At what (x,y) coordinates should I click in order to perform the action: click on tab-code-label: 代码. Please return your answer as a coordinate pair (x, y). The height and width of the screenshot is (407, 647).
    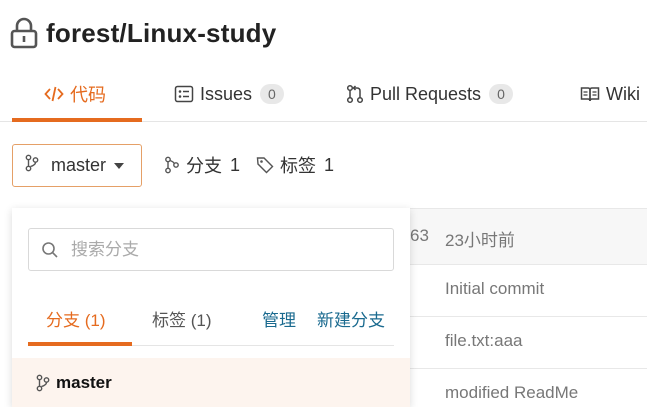
    Looking at the image, I should click on (88, 95).